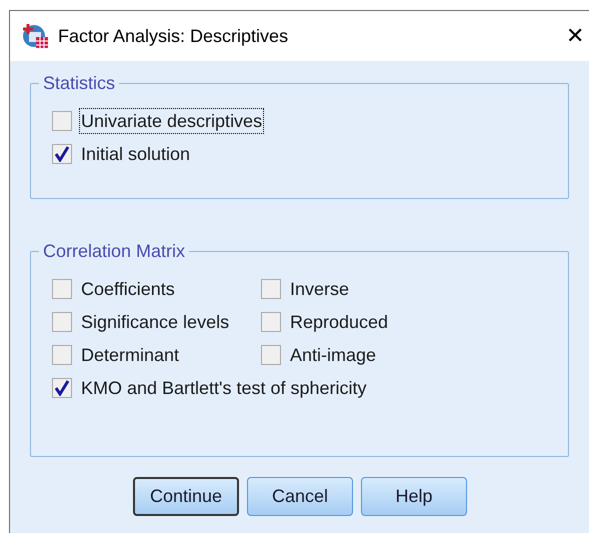  Describe the element at coordinates (224, 388) in the screenshot. I see `checkbox-label: KMO and Bartlett's test of sphericity` at that location.